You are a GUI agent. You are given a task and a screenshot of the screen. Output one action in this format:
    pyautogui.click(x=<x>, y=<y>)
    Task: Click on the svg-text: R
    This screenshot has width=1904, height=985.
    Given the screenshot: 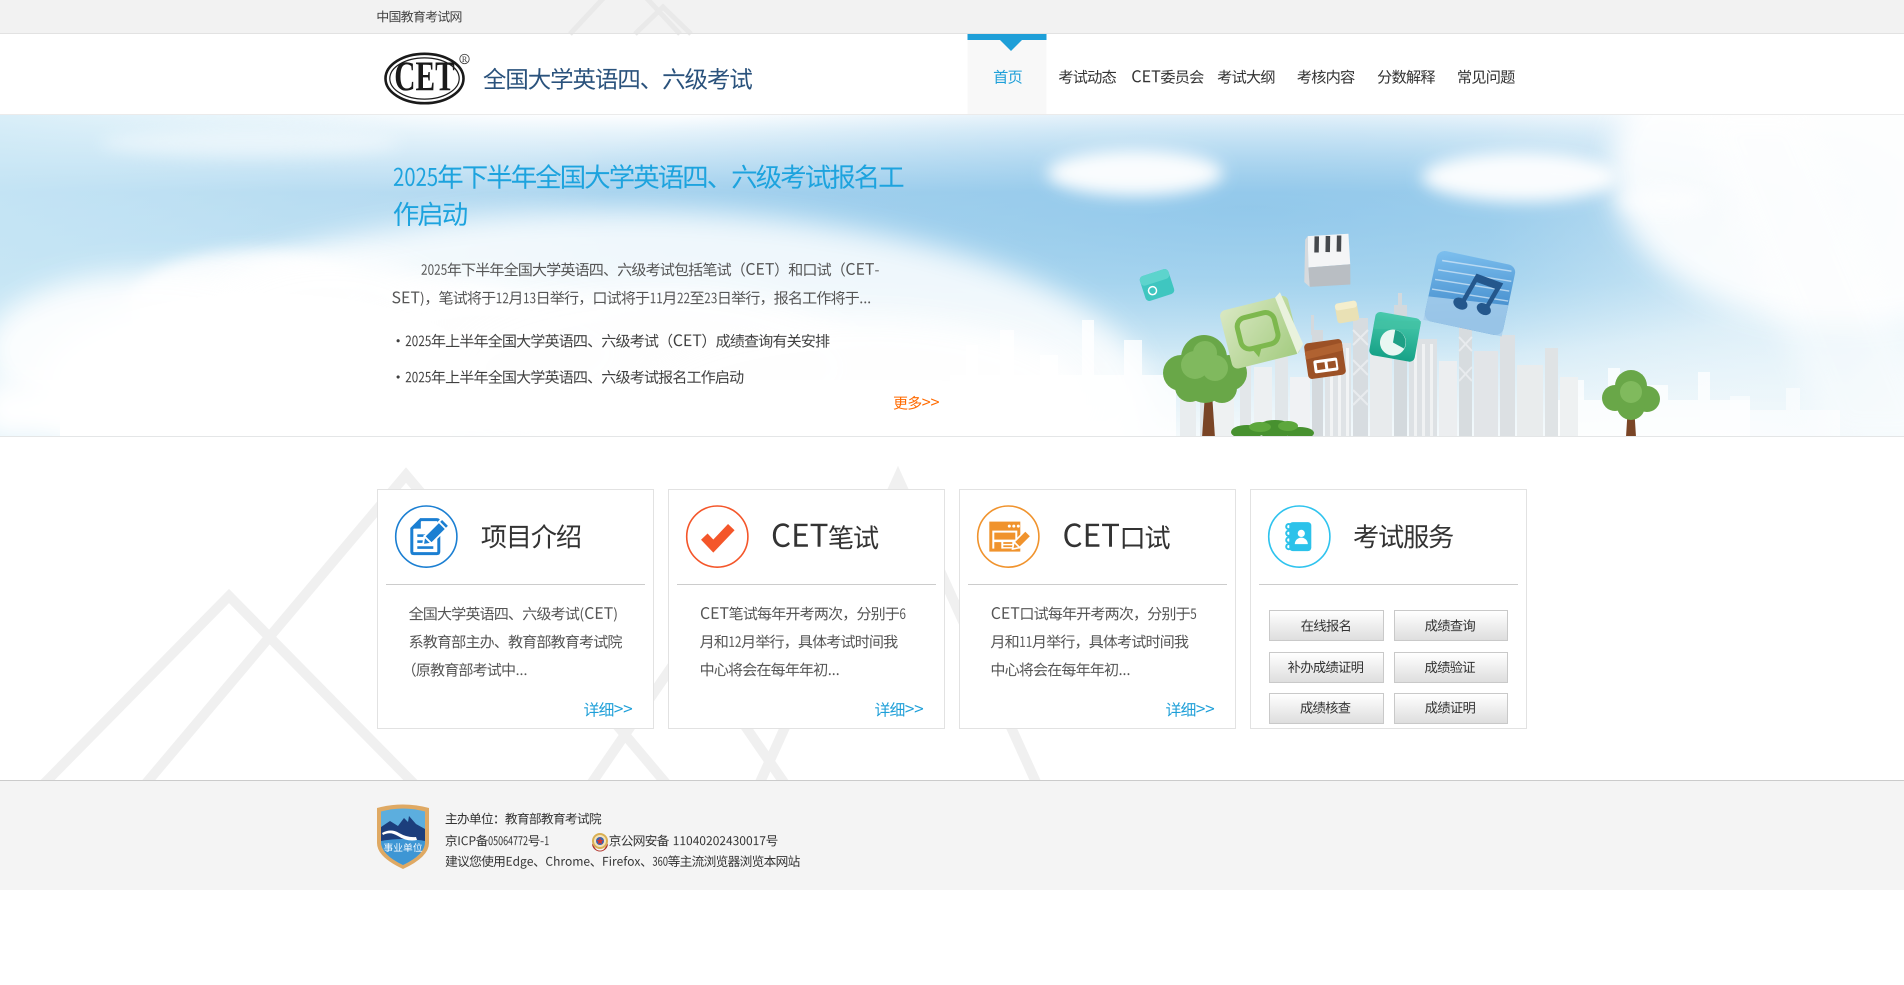 What is the action you would take?
    pyautogui.click(x=465, y=59)
    